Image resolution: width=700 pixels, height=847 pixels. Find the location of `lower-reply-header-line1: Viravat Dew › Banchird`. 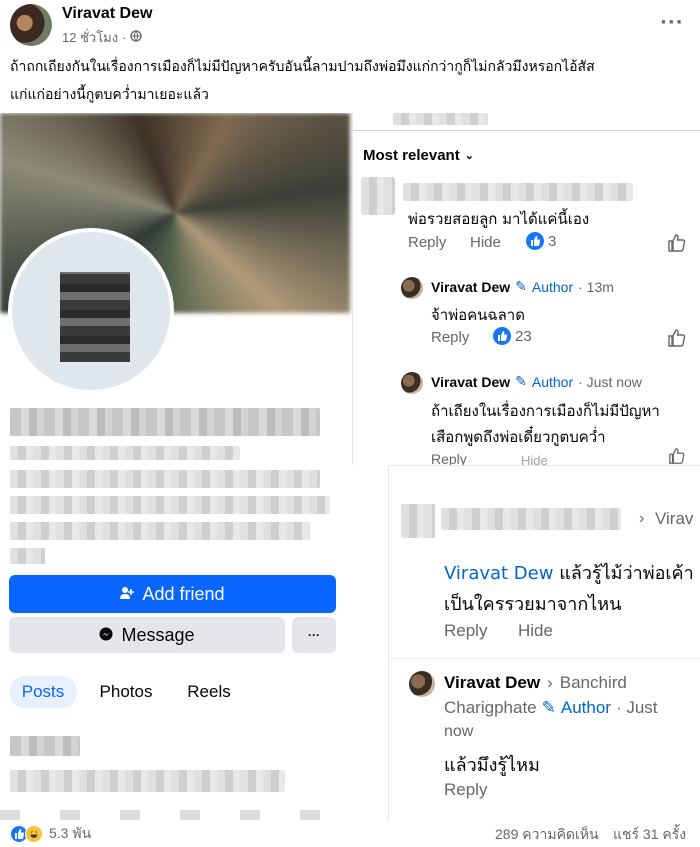

lower-reply-header-line1: Viravat Dew › Banchird is located at coordinates (535, 683).